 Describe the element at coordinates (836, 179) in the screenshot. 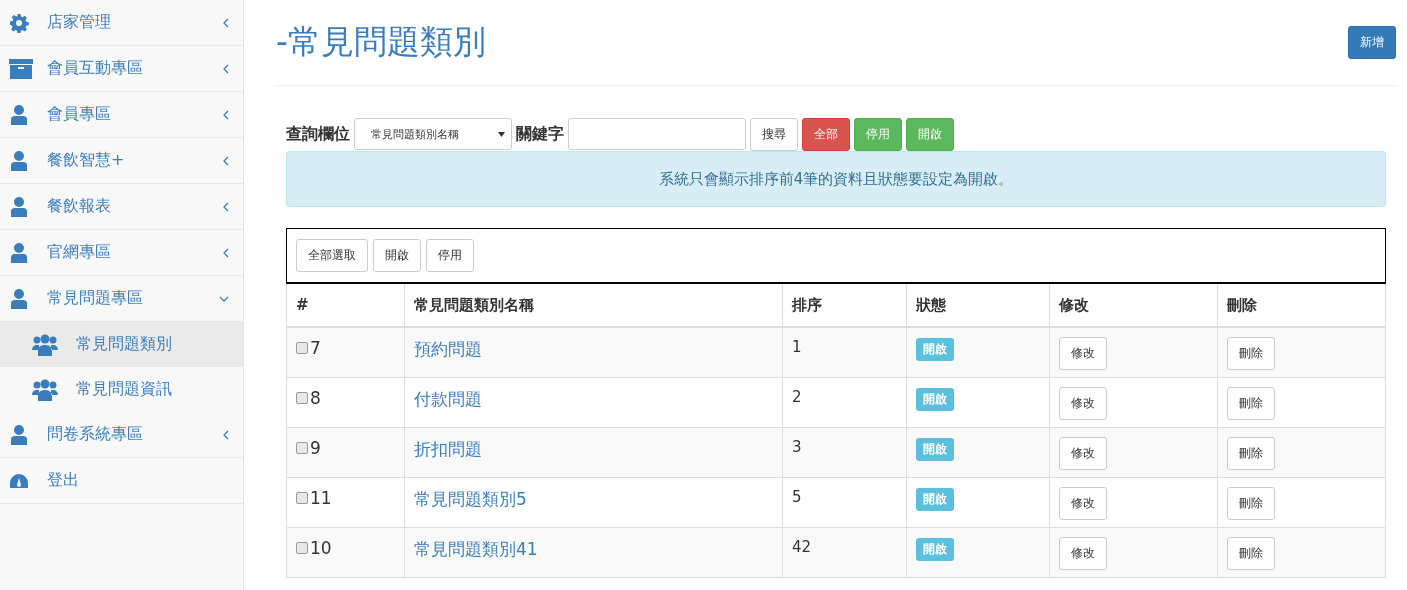

I see `notice-banner: 系統只會顯示排序前4筆的資料且狀態要設定為開啟。` at that location.